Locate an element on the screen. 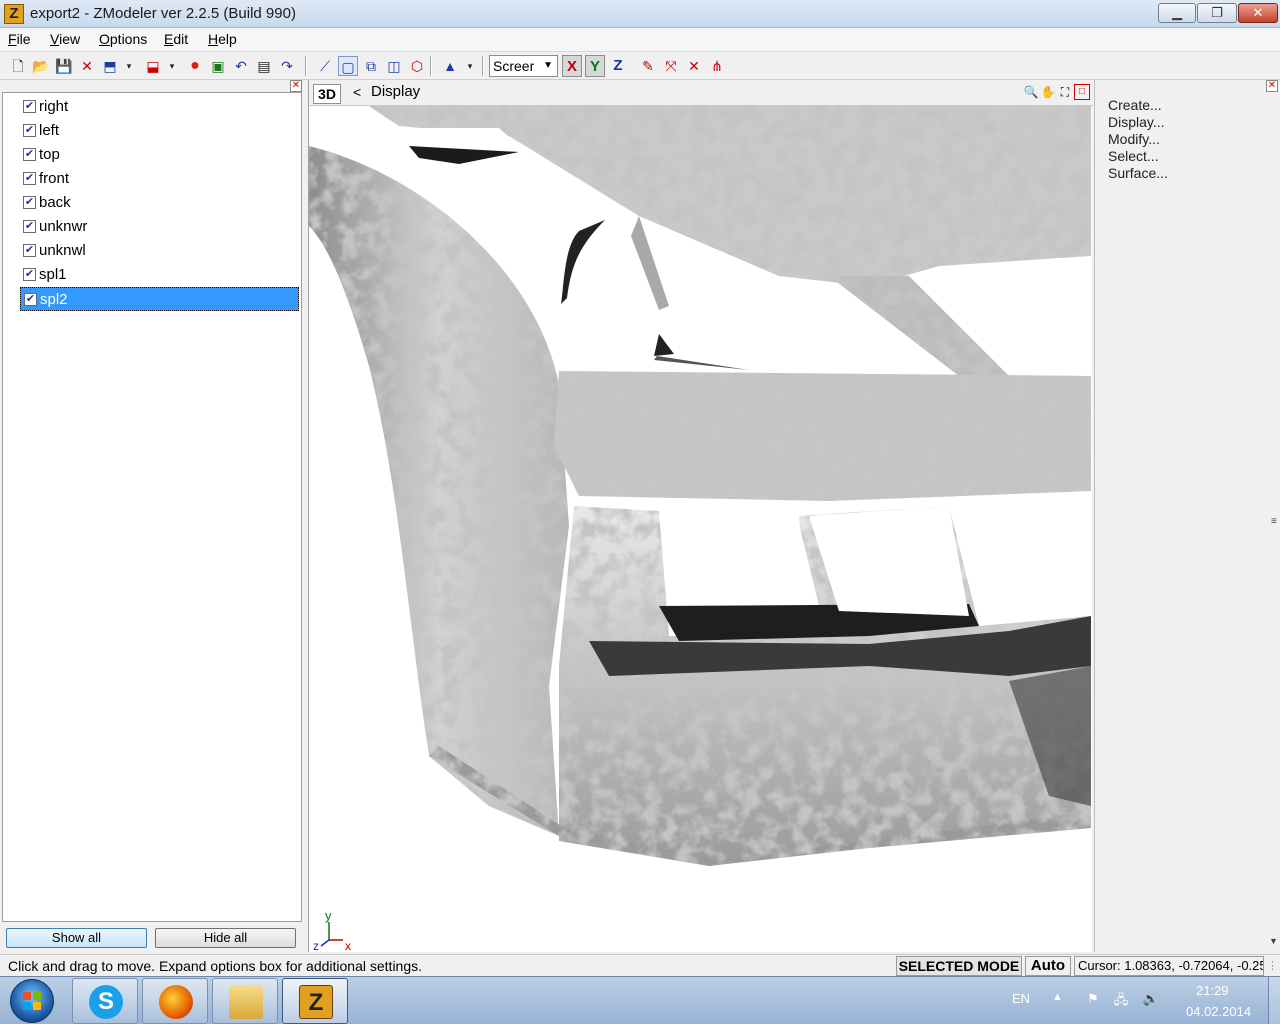  list-item-selected: ✔ spl2 is located at coordinates (159, 299).